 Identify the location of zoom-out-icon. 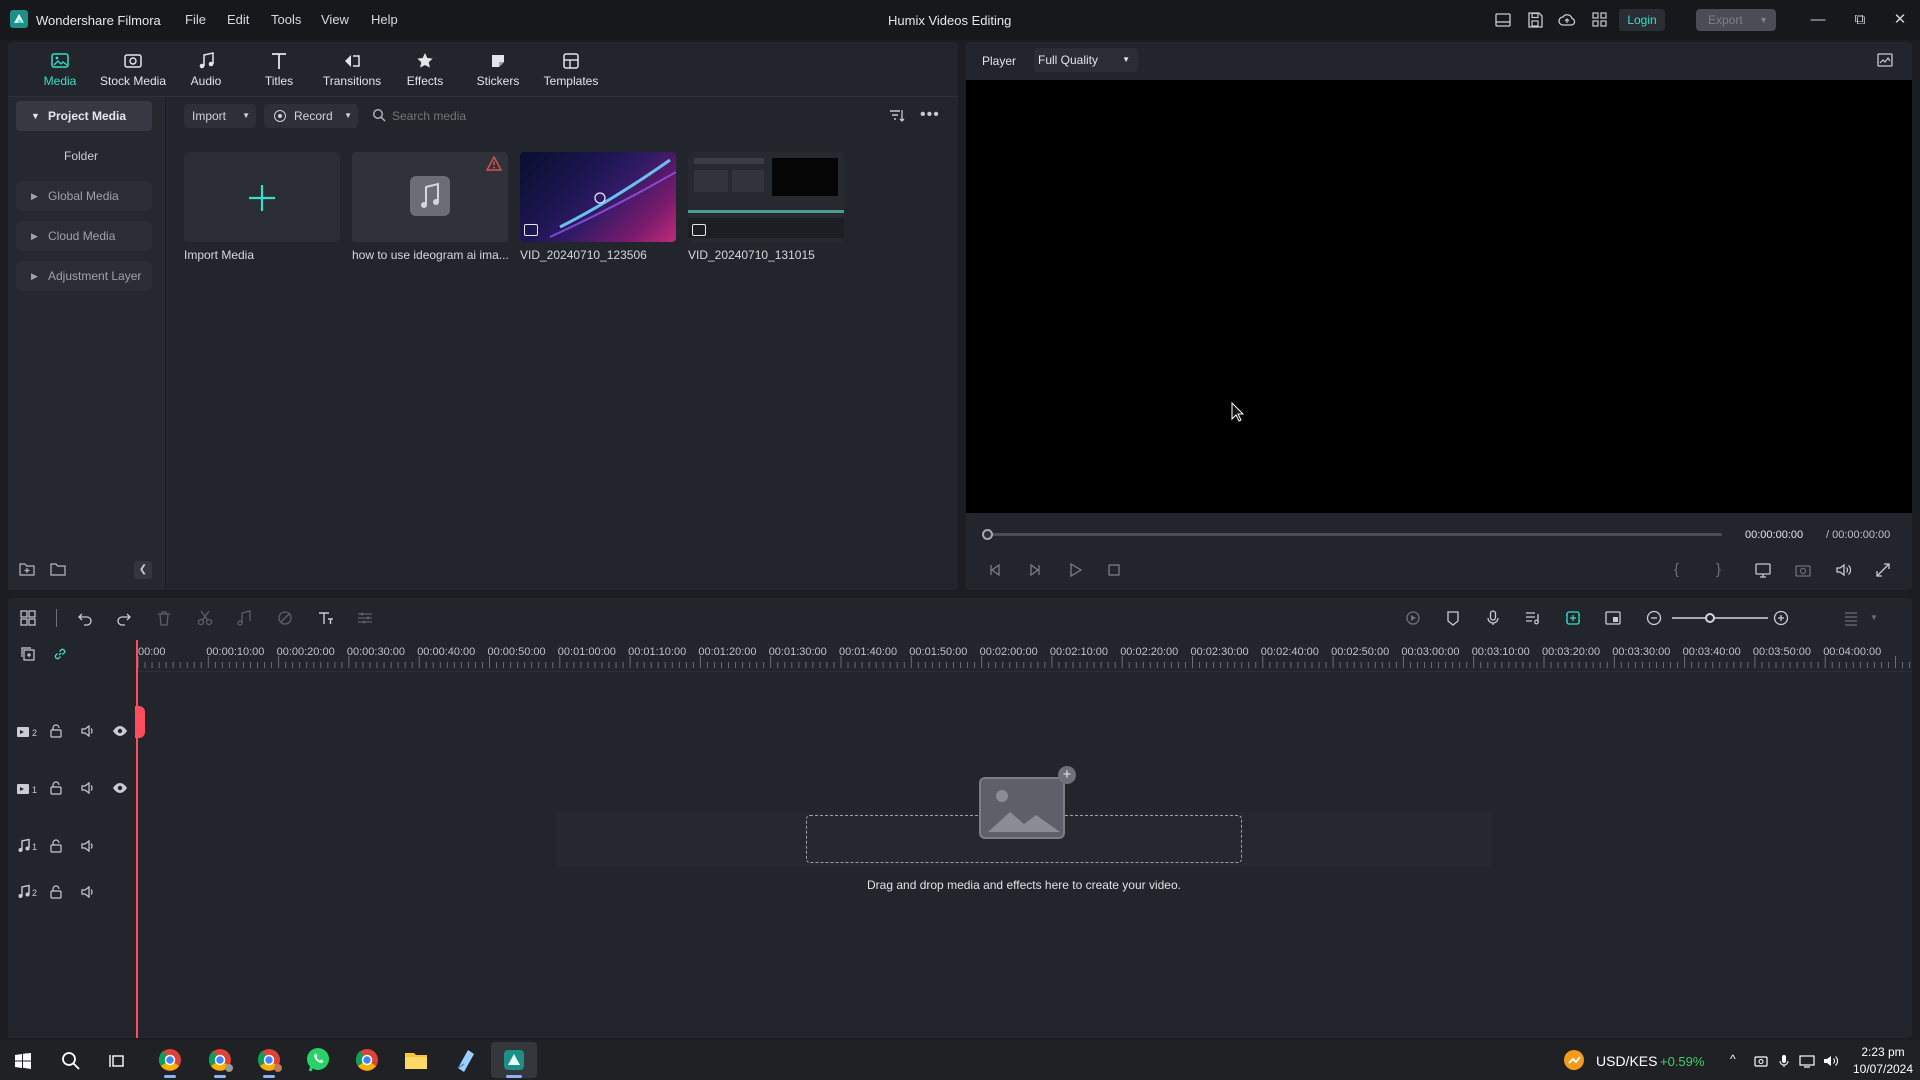
(1654, 618).